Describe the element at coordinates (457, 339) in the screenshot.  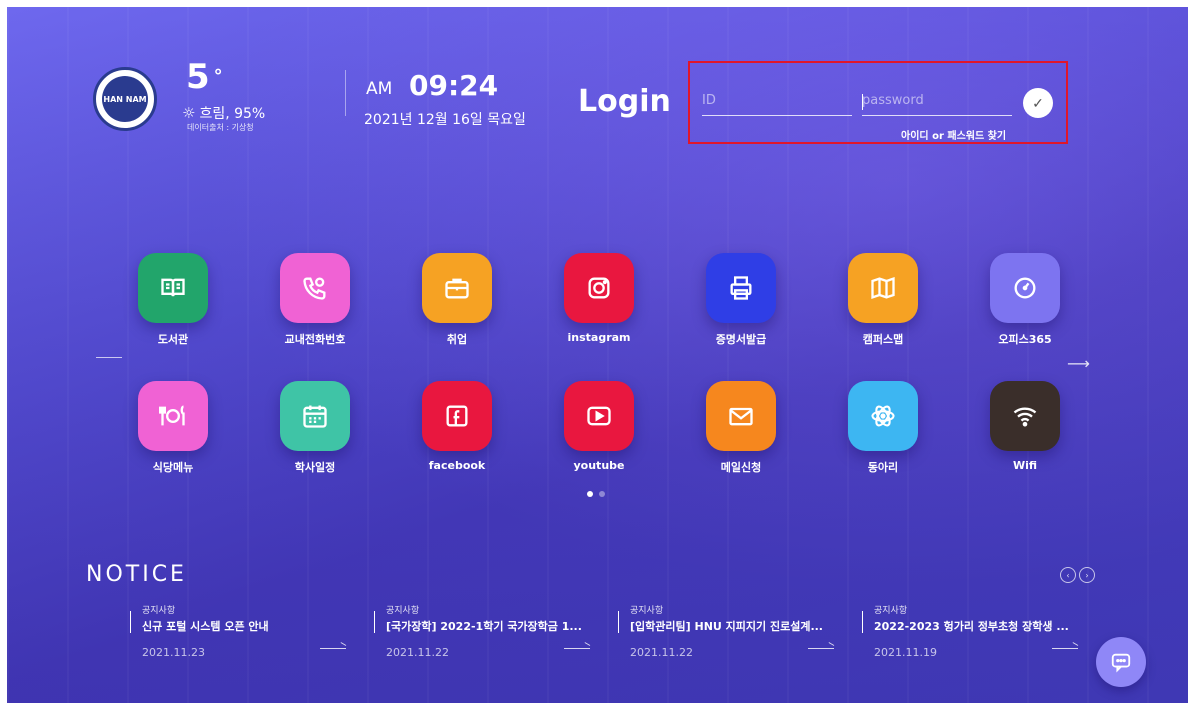
I see `app-label: 취업` at that location.